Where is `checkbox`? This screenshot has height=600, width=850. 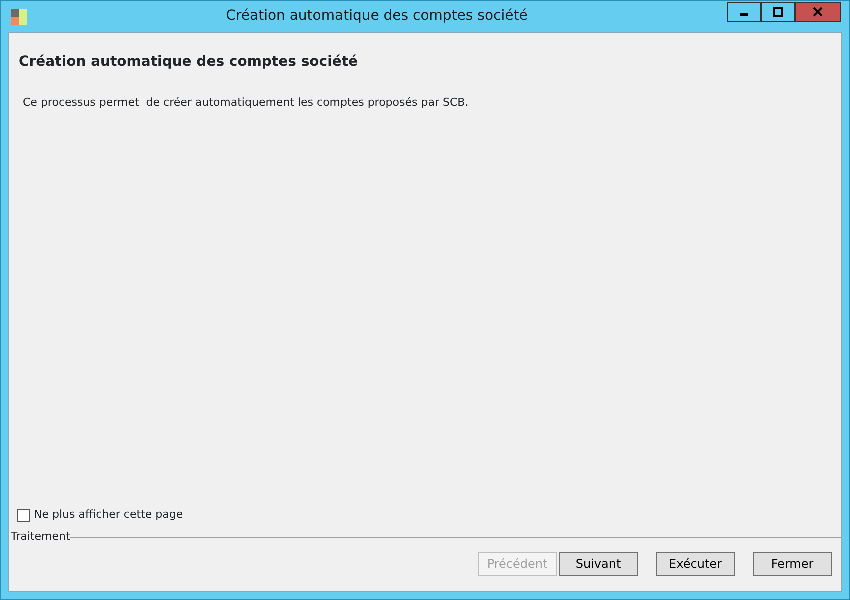
checkbox is located at coordinates (23, 515).